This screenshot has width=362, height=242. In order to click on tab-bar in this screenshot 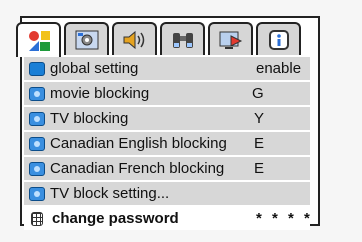, I will do `click(161, 39)`.